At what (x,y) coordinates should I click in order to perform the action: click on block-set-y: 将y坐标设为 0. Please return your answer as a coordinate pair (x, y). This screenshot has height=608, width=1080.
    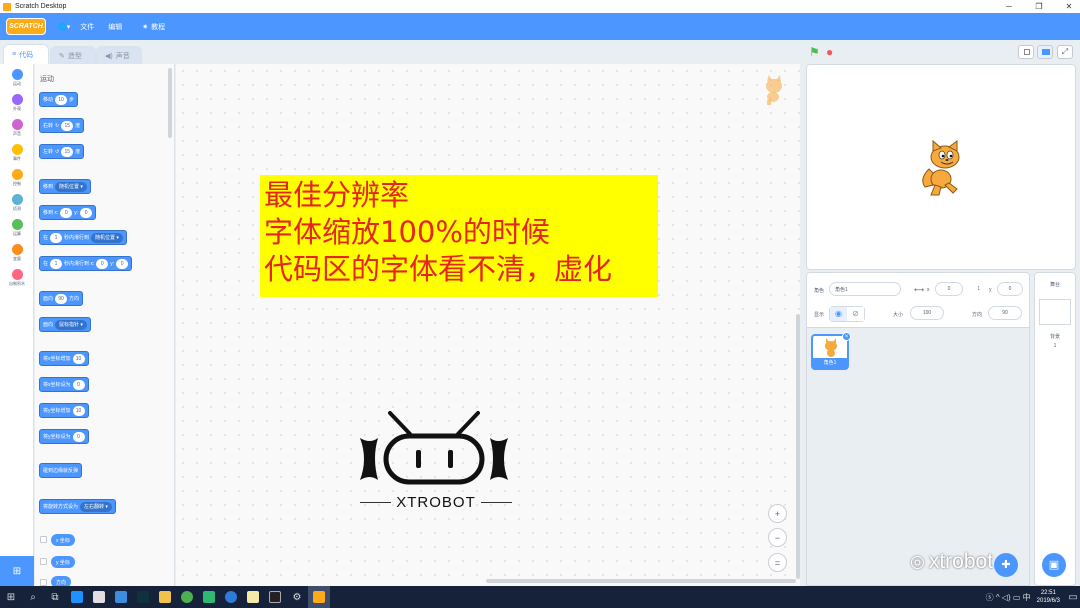
    Looking at the image, I should click on (64, 436).